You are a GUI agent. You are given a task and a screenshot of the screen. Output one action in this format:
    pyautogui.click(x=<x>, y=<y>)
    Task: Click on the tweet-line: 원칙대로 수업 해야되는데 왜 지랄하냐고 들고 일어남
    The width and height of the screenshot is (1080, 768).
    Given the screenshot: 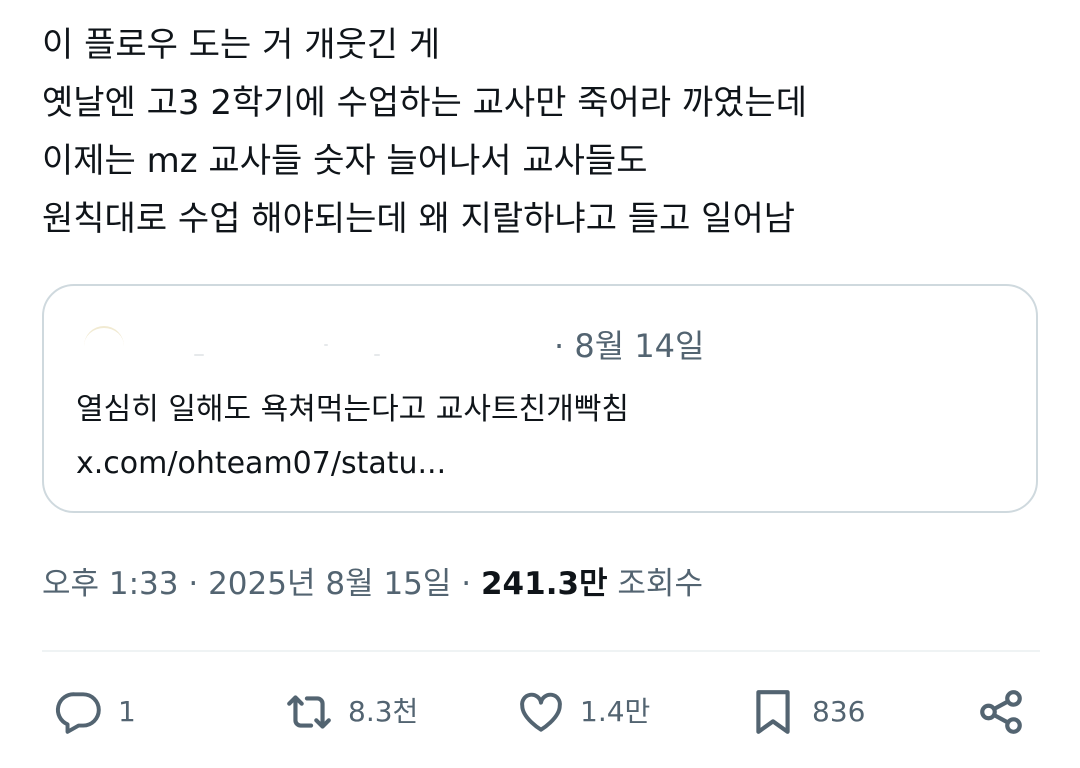 What is the action you would take?
    pyautogui.click(x=419, y=219)
    